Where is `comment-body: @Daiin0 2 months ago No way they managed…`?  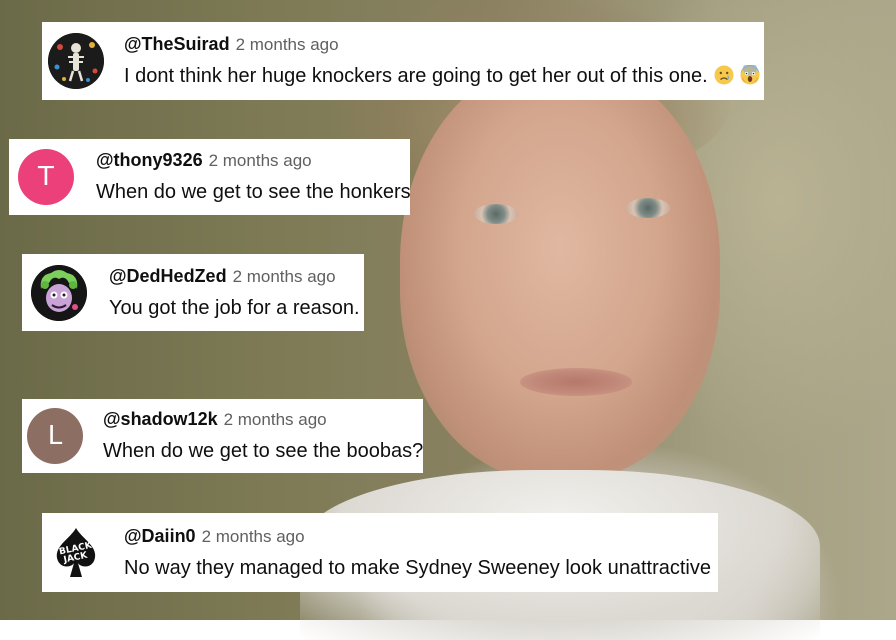
comment-body: @Daiin0 2 months ago No way they managed… is located at coordinates (417, 553).